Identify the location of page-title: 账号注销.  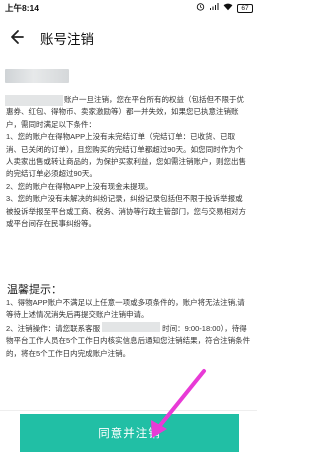
(67, 39).